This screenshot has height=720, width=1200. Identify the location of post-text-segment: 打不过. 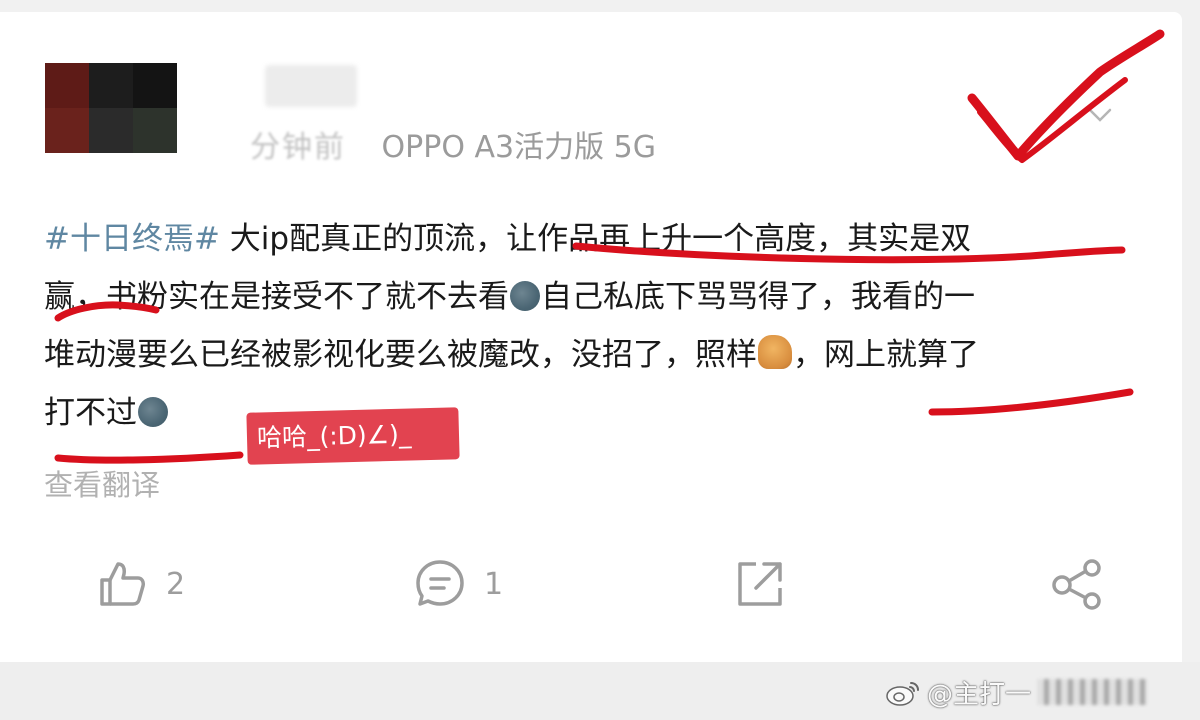
(90, 413).